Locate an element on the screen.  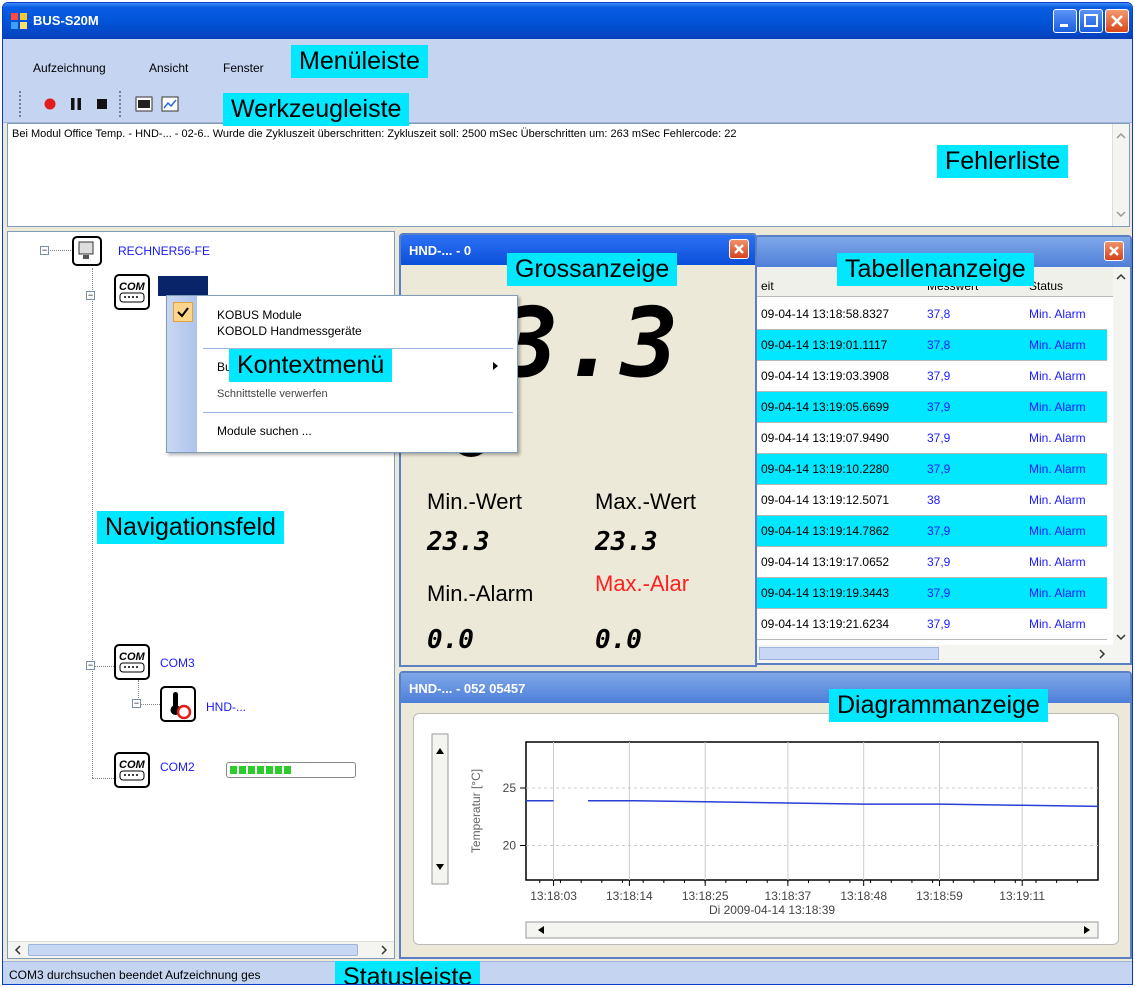
computer-node-icon is located at coordinates (87, 251).